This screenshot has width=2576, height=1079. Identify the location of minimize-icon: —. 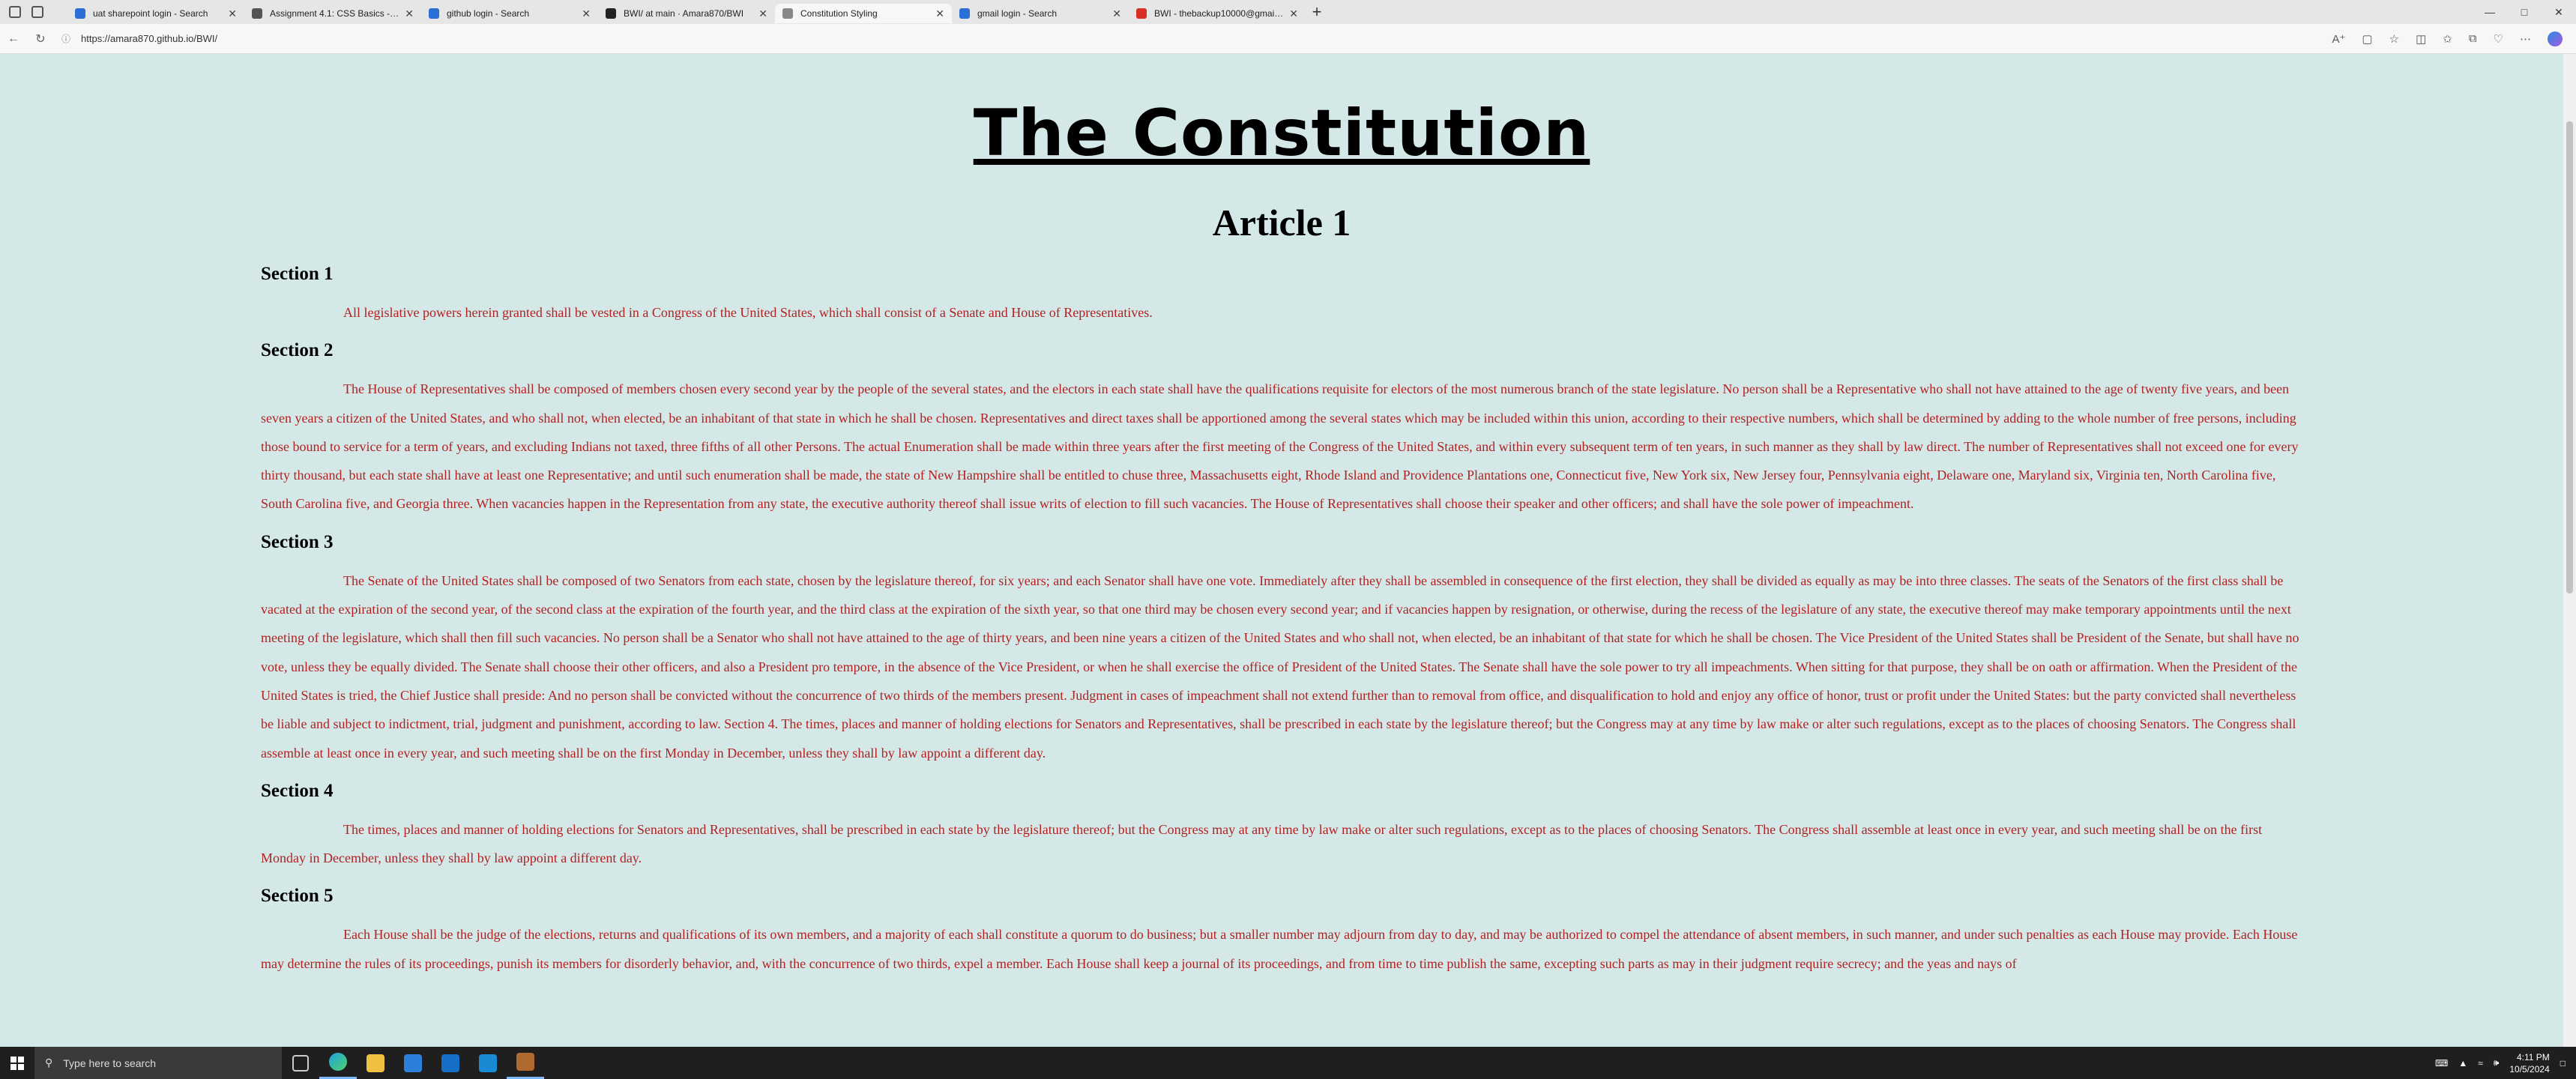
(2490, 12).